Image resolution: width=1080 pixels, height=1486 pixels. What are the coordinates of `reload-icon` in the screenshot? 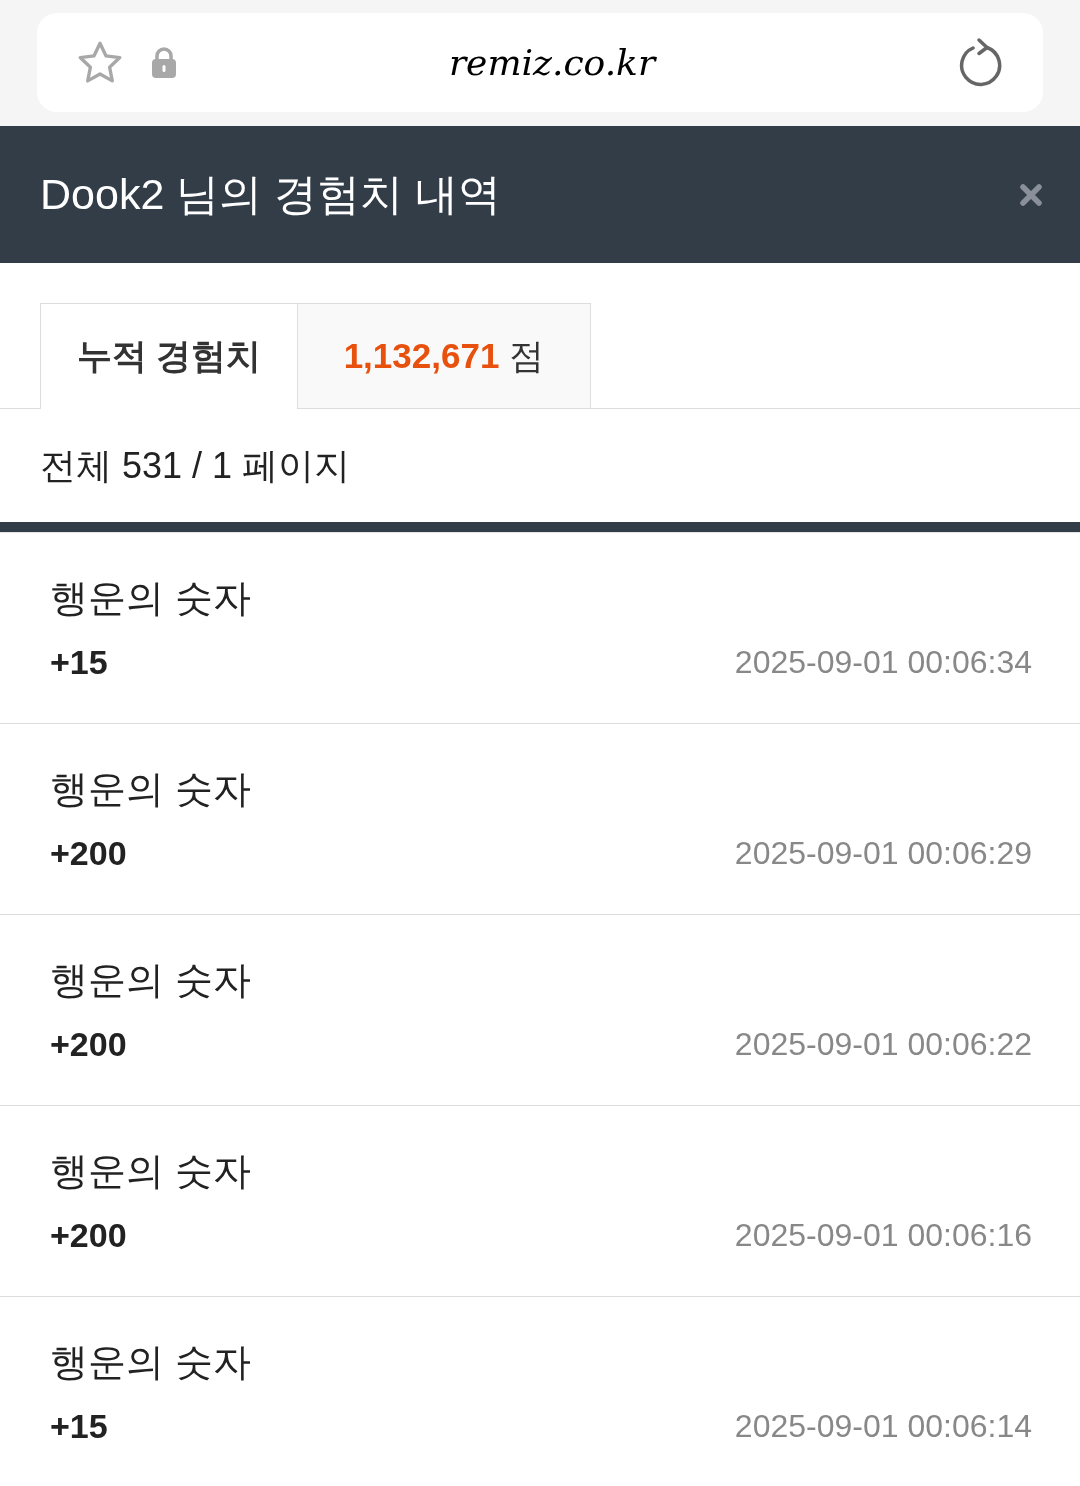 It's located at (980, 62).